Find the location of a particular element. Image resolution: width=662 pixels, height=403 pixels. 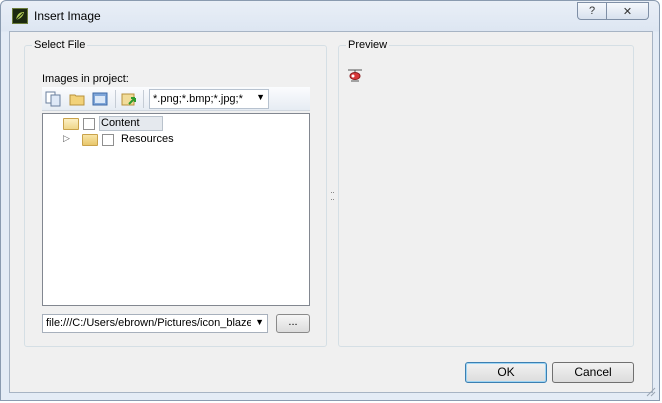

splitter-handle is located at coordinates (332, 196).